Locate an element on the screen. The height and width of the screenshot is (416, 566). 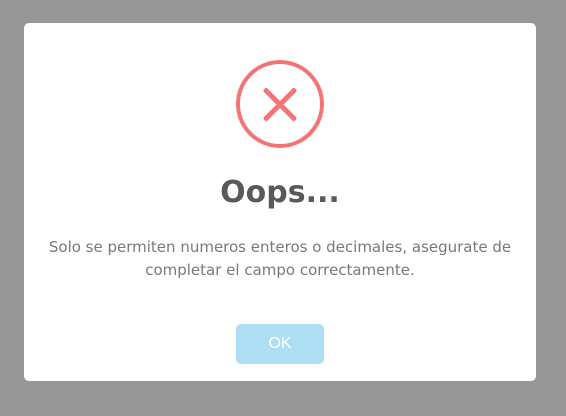
ok-button: OK is located at coordinates (280, 344).